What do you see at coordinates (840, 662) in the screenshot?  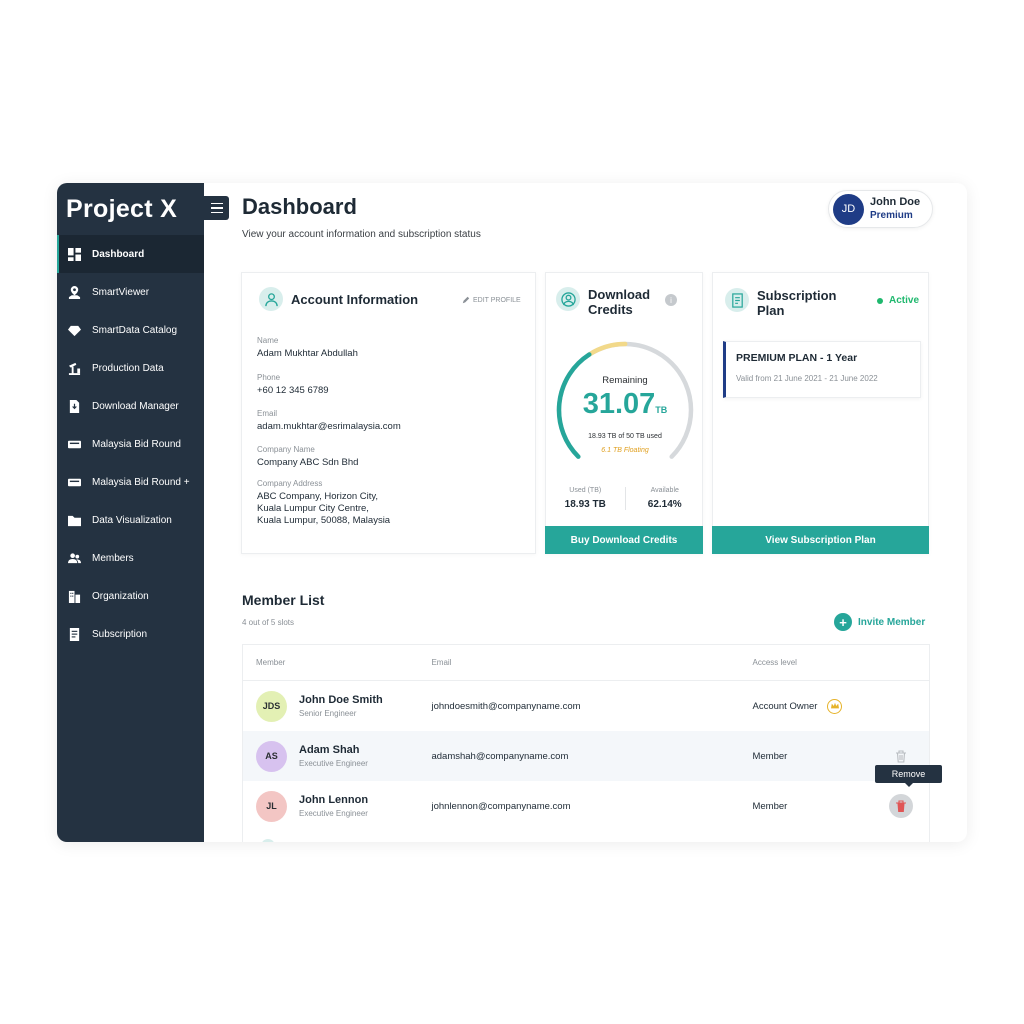 I see `column-header-access: Access level` at bounding box center [840, 662].